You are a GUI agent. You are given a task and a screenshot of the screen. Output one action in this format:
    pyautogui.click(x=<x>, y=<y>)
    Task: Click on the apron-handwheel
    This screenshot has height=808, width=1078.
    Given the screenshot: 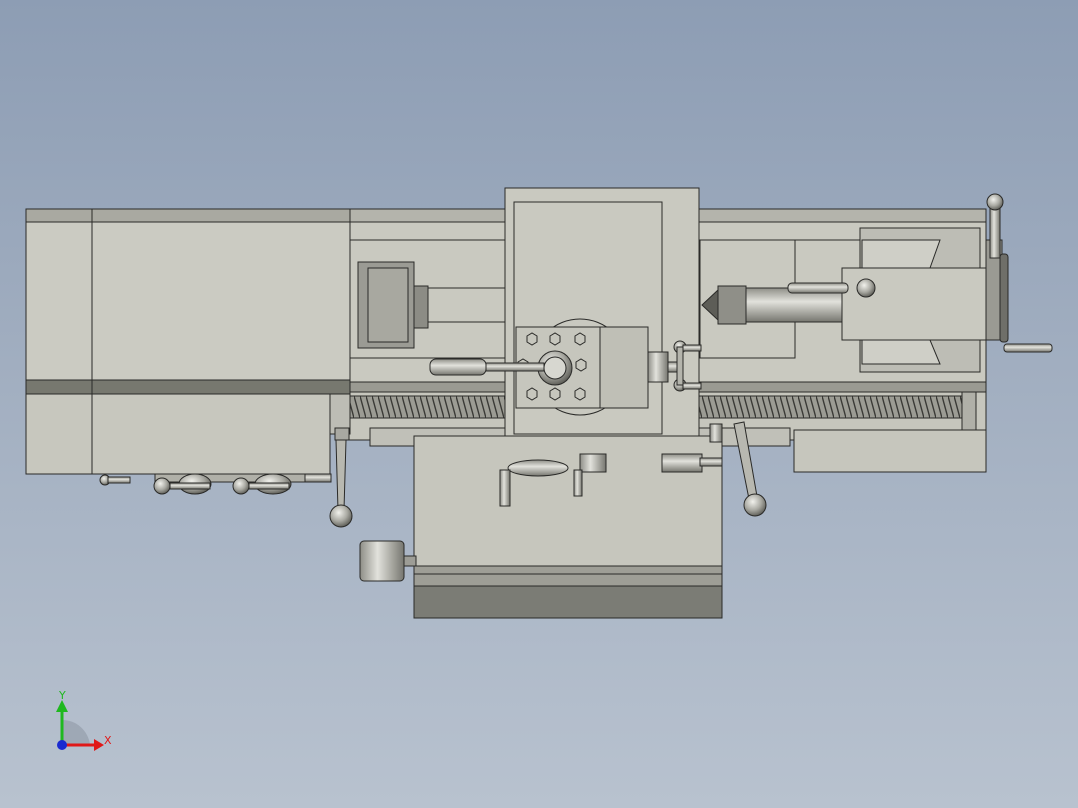 What is the action you would take?
    pyautogui.click(x=388, y=561)
    